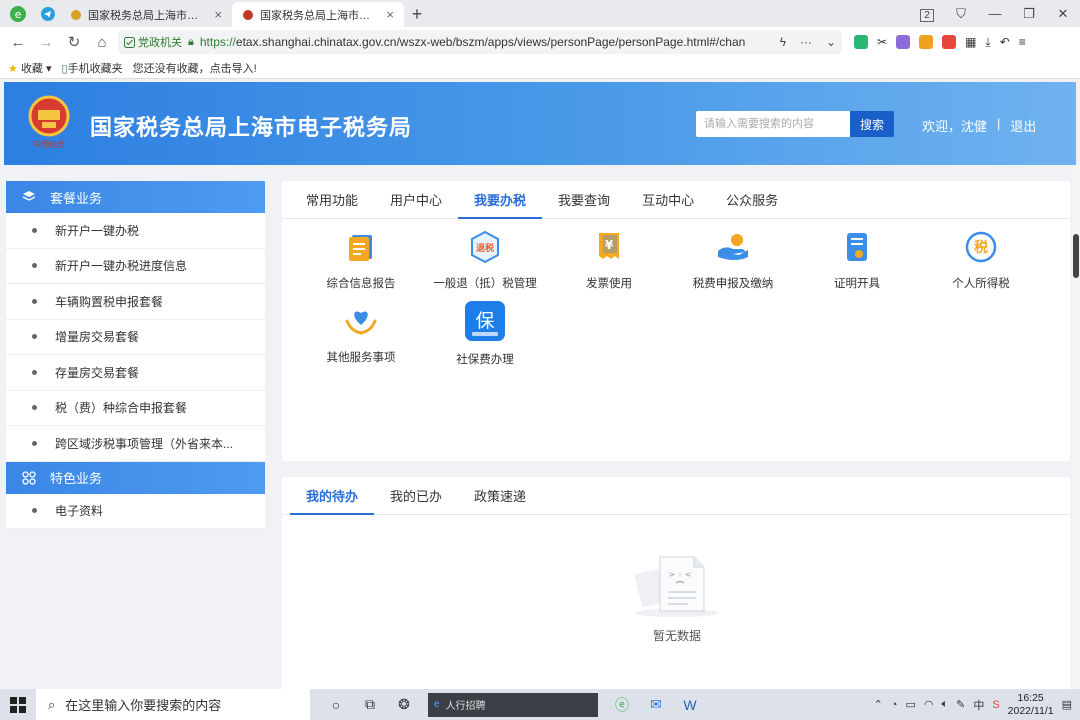 The width and height of the screenshot is (1080, 720). I want to click on tab-shanghai-tax: 国家税务总局上海市税务局 ×, so click(146, 14).